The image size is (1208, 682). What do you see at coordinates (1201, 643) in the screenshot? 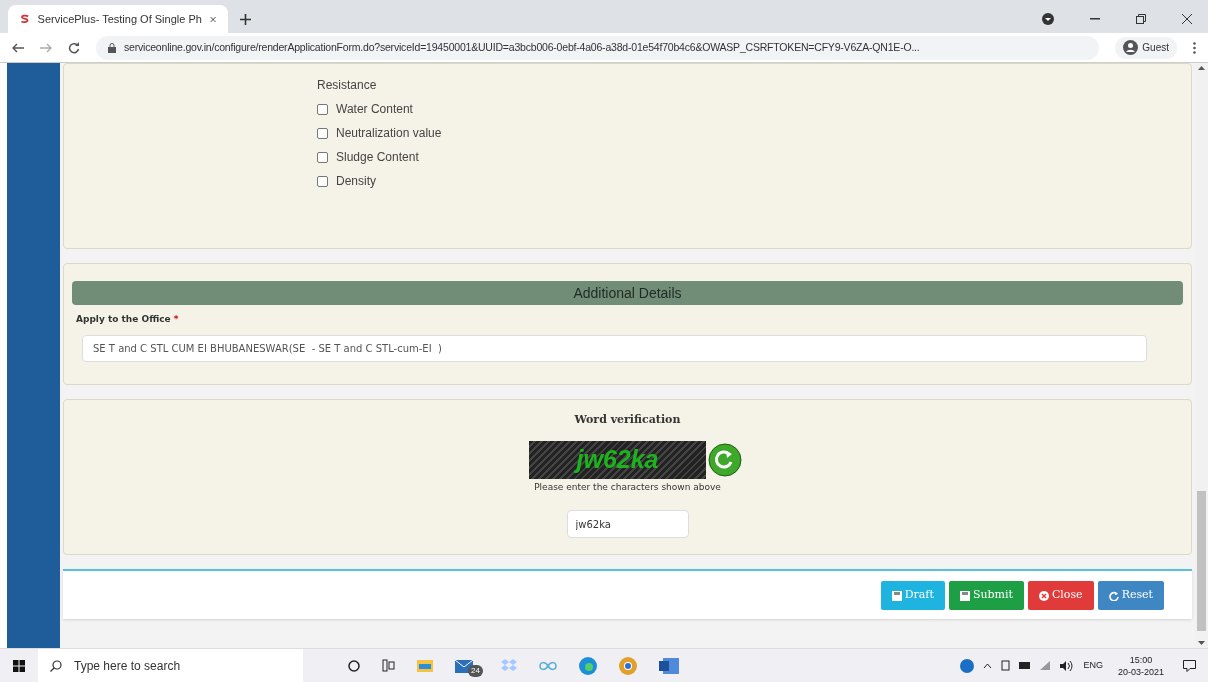
I see `scroll-down-arrow-icon` at bounding box center [1201, 643].